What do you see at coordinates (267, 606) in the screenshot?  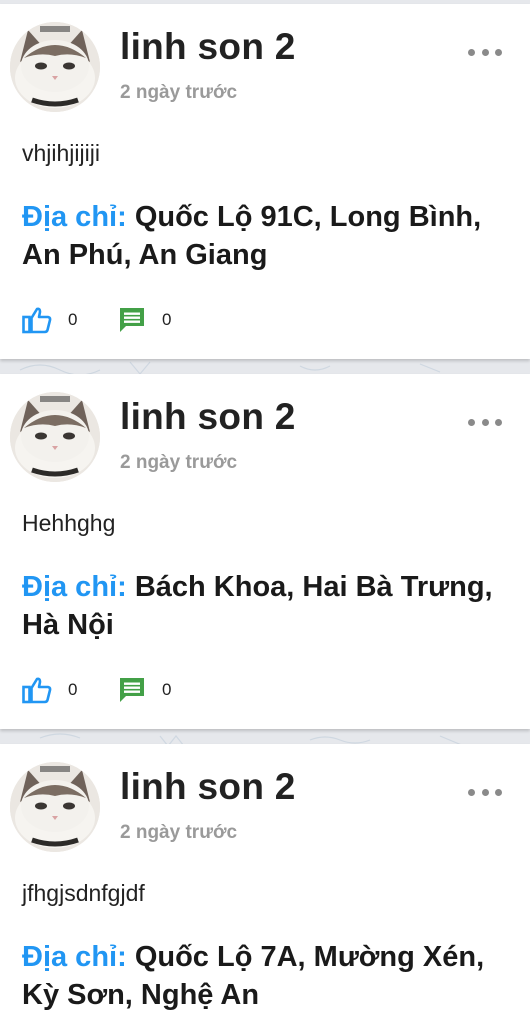 I see `post-address: Địa chỉ: Bách Khoa, Hai Bà Trưng, Hà Nội` at bounding box center [267, 606].